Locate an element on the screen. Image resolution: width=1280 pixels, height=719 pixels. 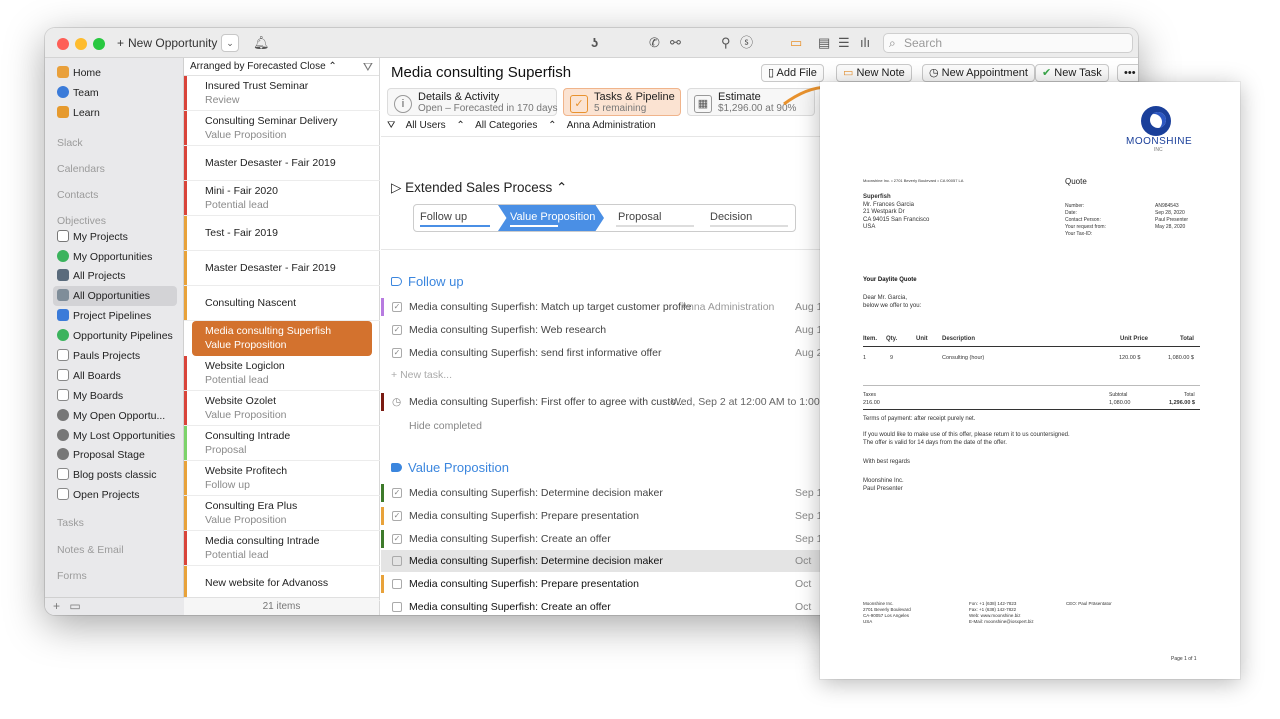
section-contacts: Contacts is located at coordinates (77, 195).